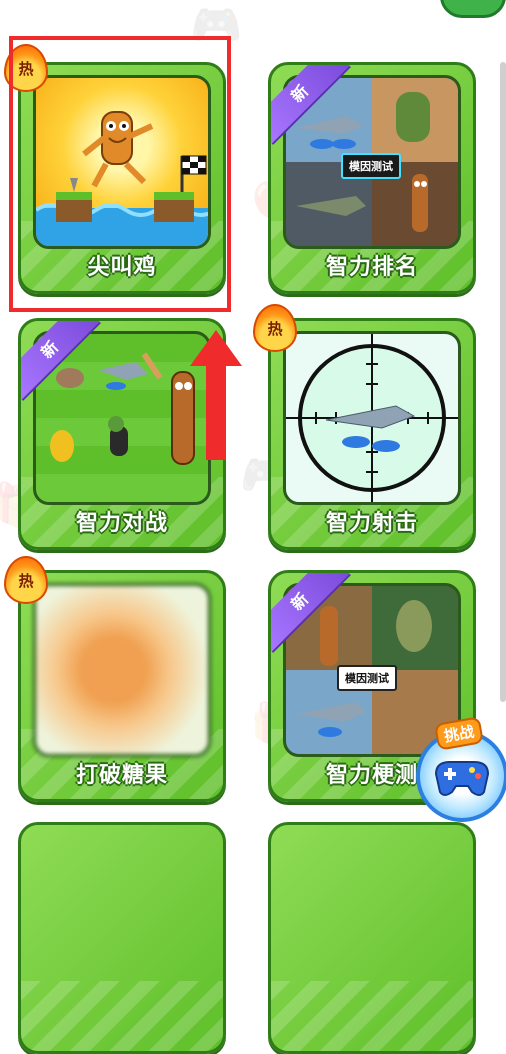 The width and height of the screenshot is (506, 1054). I want to click on card-title: 智力排名, so click(371, 267).